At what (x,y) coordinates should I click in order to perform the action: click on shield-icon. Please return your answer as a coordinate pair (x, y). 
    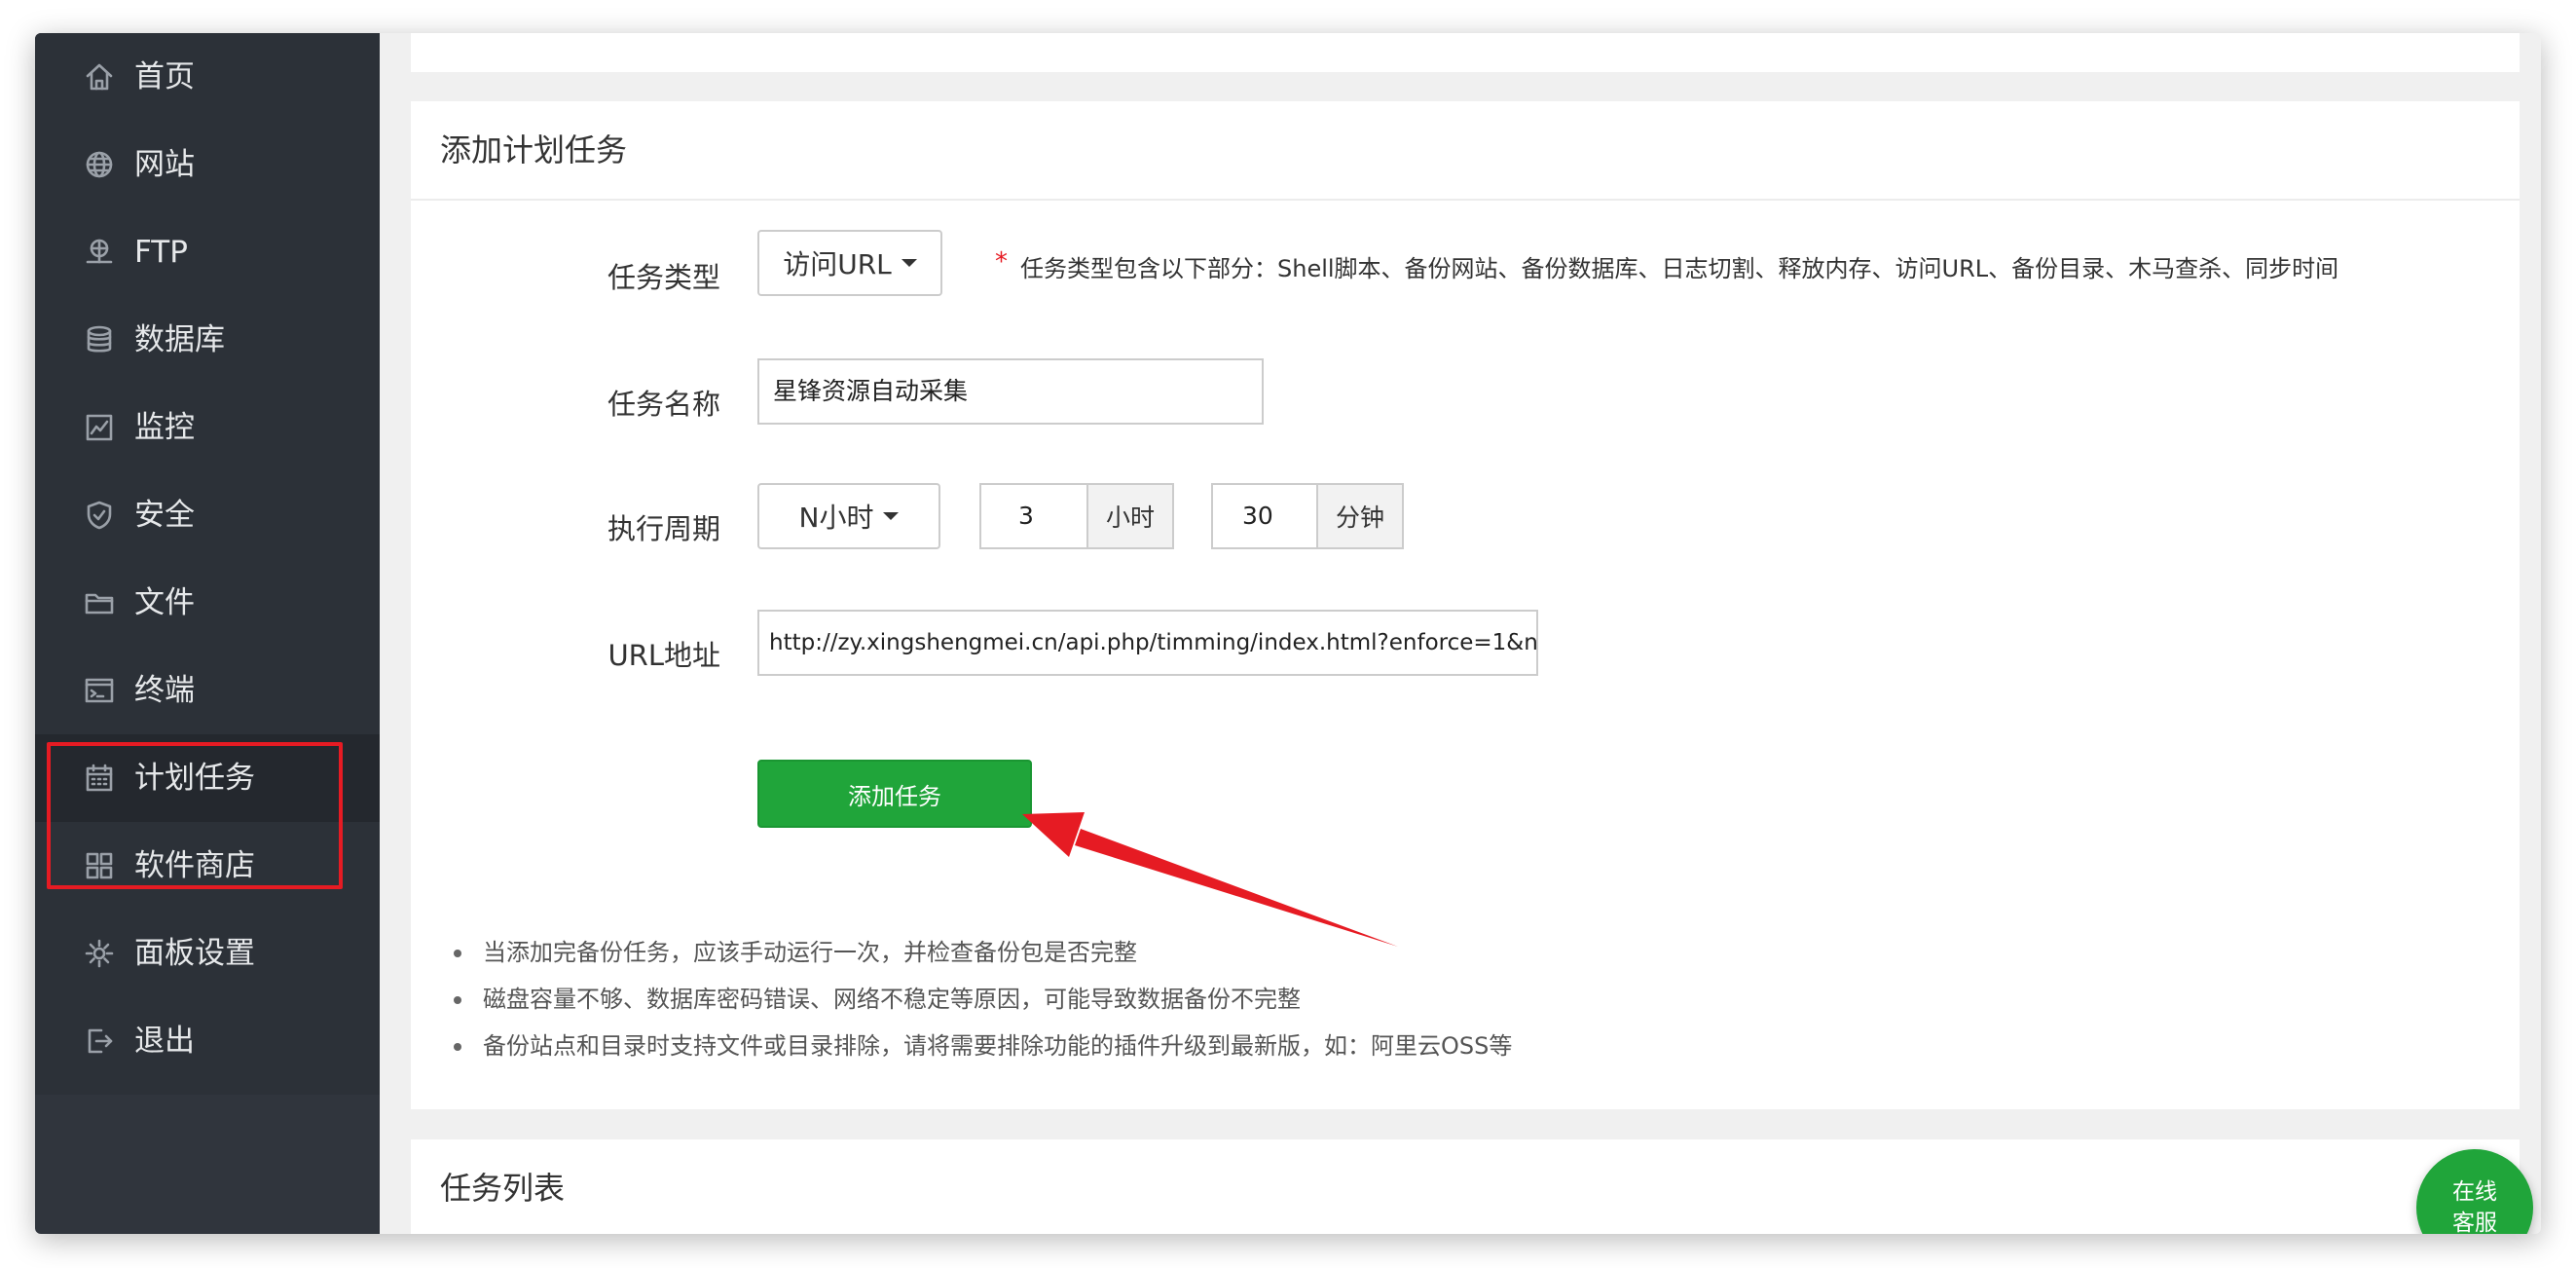
    Looking at the image, I should click on (99, 516).